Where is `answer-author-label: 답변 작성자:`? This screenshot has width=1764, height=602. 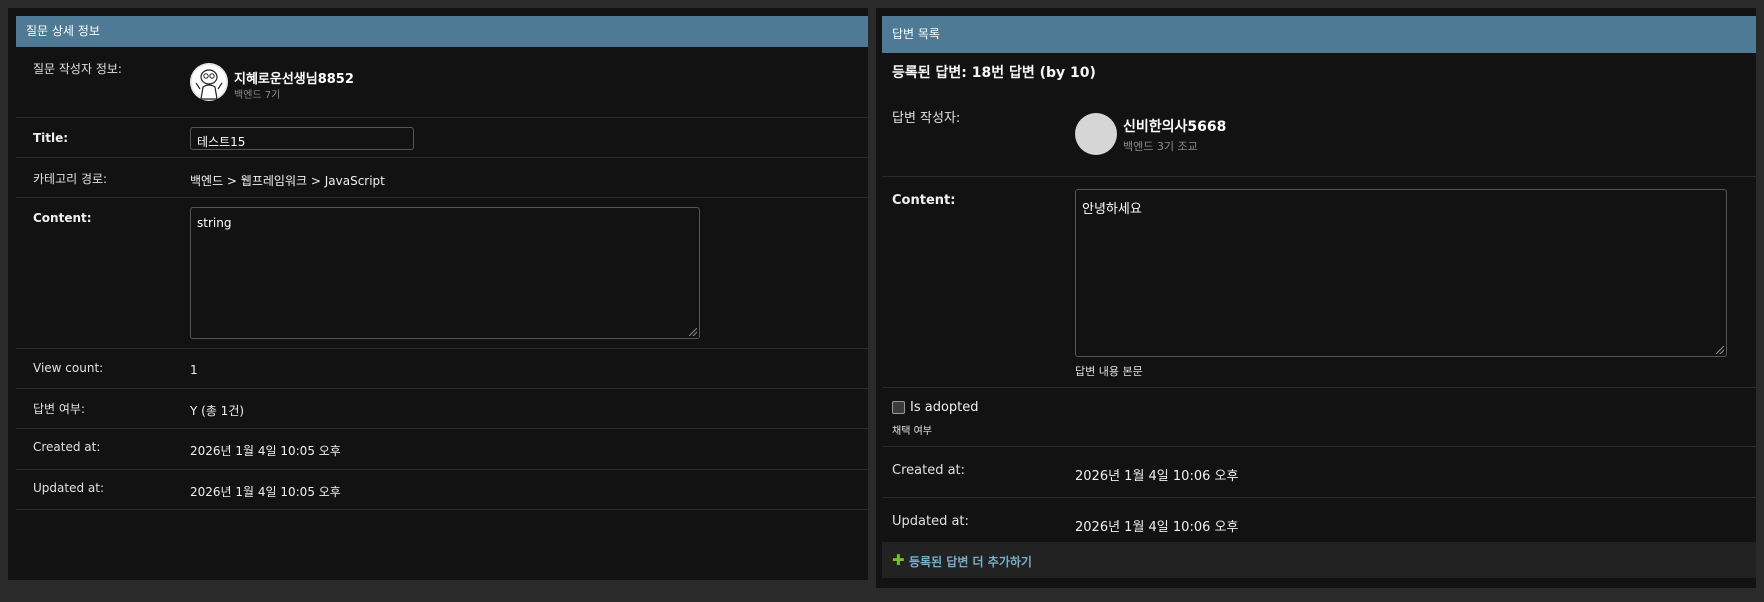
answer-author-label: 답변 작성자: is located at coordinates (926, 118).